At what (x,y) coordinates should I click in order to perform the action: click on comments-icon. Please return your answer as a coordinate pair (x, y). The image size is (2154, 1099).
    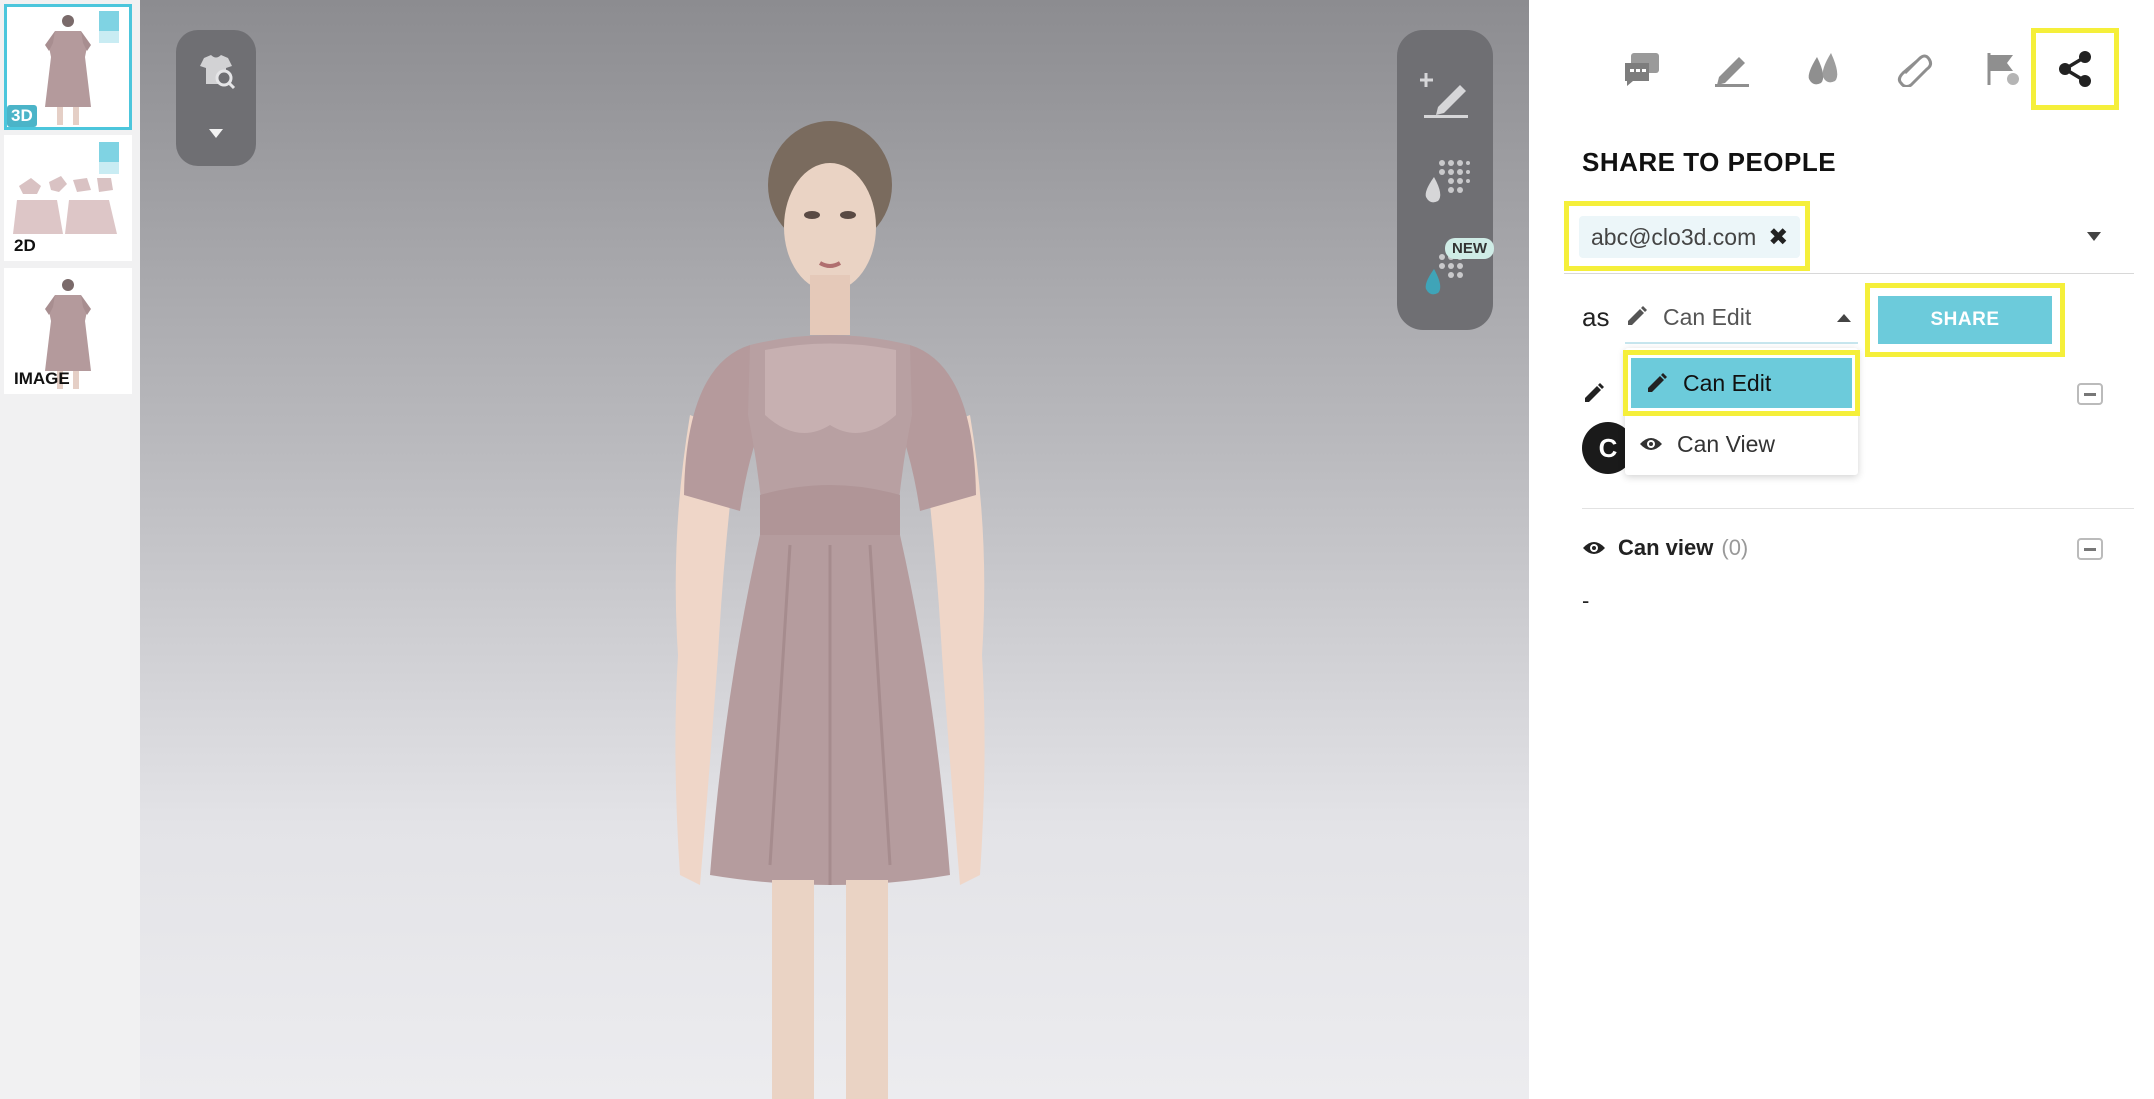
    Looking at the image, I should click on (1642, 69).